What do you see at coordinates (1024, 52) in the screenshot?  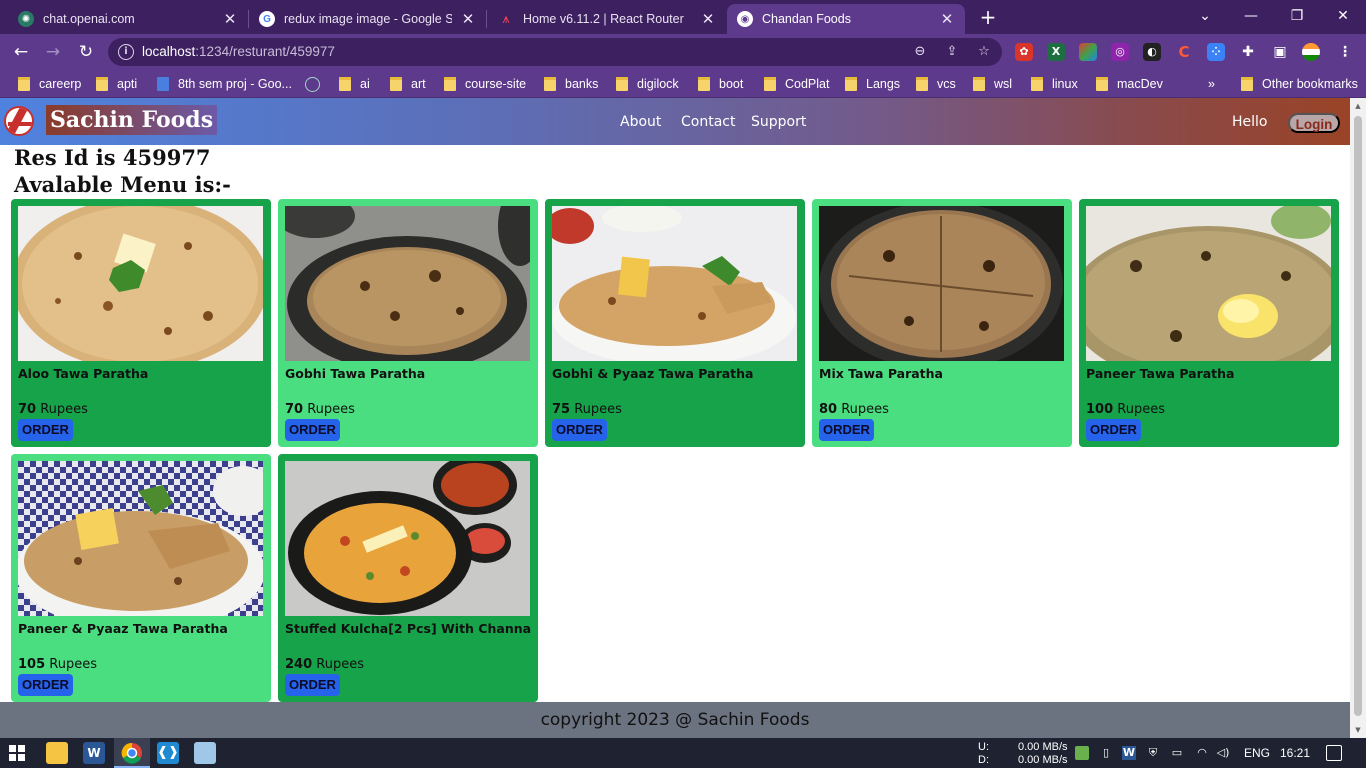 I see `extension-red-icon: ✿` at bounding box center [1024, 52].